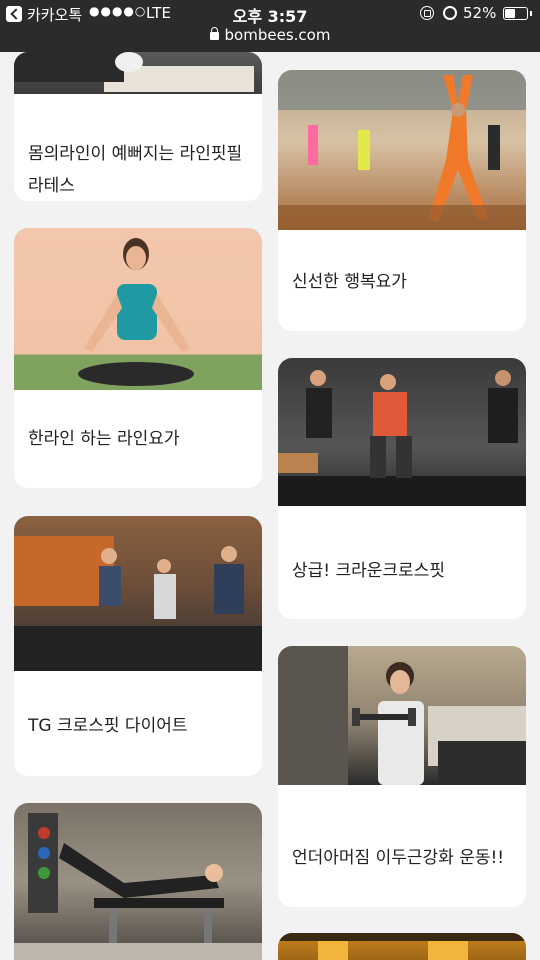 The width and height of the screenshot is (540, 960). I want to click on card-title: 상급! 크라운크로스핏, so click(402, 571).